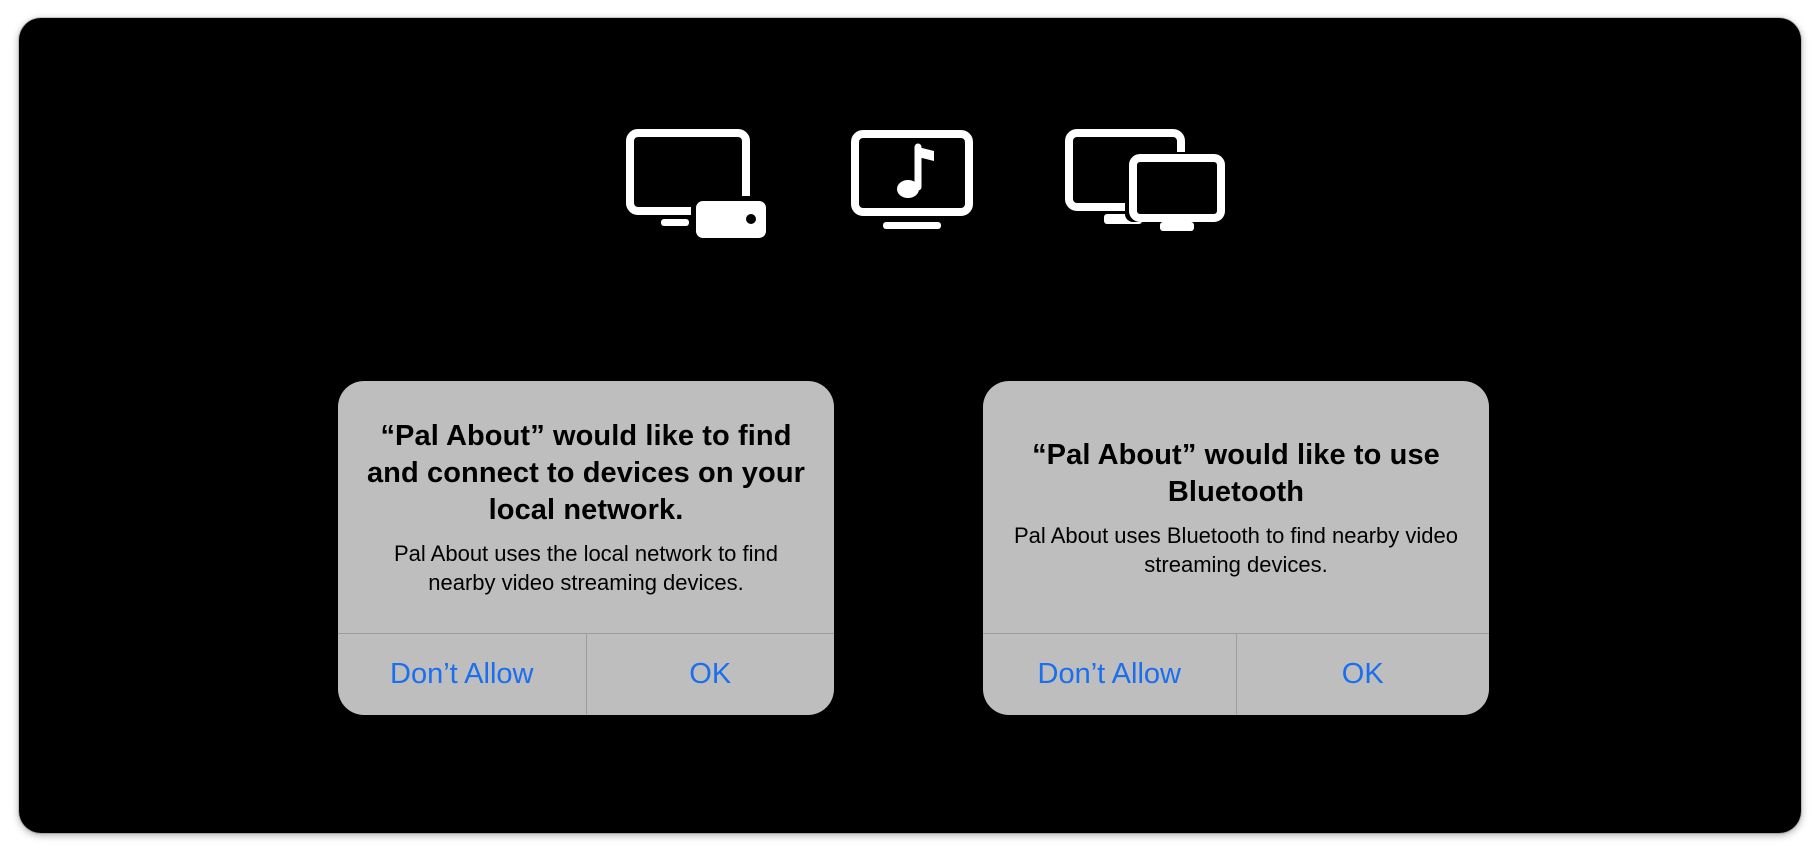  I want to click on apple-tv-icon, so click(705, 183).